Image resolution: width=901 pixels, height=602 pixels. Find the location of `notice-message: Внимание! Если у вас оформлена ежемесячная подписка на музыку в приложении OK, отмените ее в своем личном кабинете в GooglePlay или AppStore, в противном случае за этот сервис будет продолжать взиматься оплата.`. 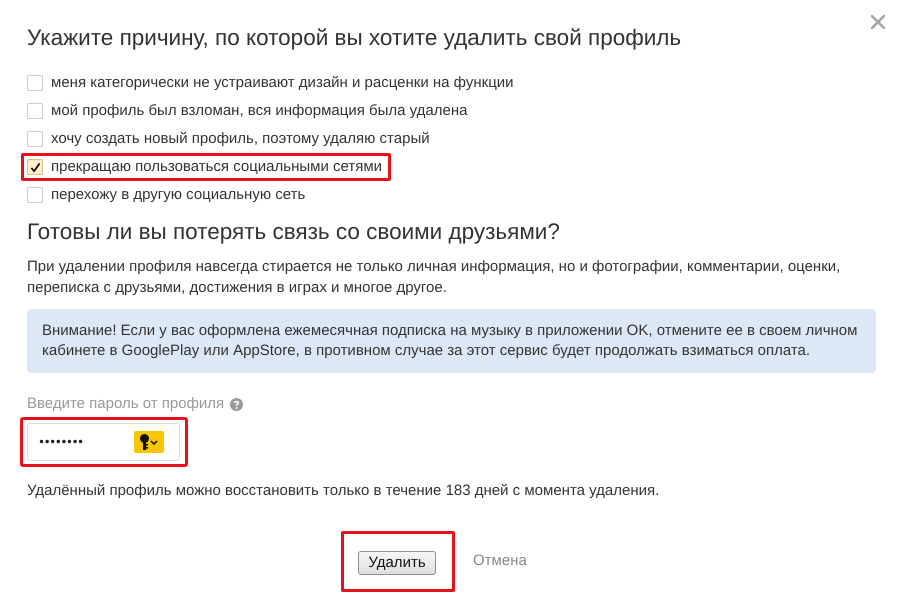

notice-message: Внимание! Если у вас оформлена ежемесячная подписка на музыку в приложении OK, отмените ее в своем личном кабинете в GooglePlay или AppStore, в противном случае за этот сервис будет продолжать взиматься оплата. is located at coordinates (451, 341).